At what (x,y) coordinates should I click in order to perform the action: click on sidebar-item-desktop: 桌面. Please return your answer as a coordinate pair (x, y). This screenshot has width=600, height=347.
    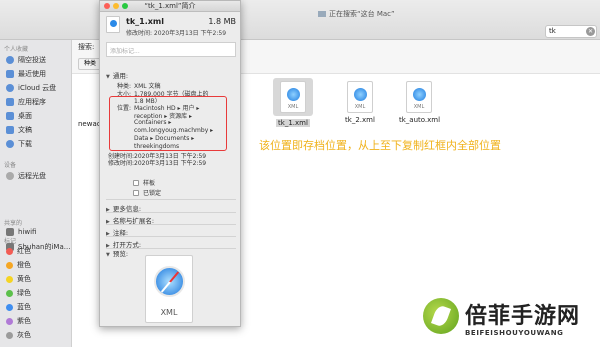
    Looking at the image, I should click on (19, 116).